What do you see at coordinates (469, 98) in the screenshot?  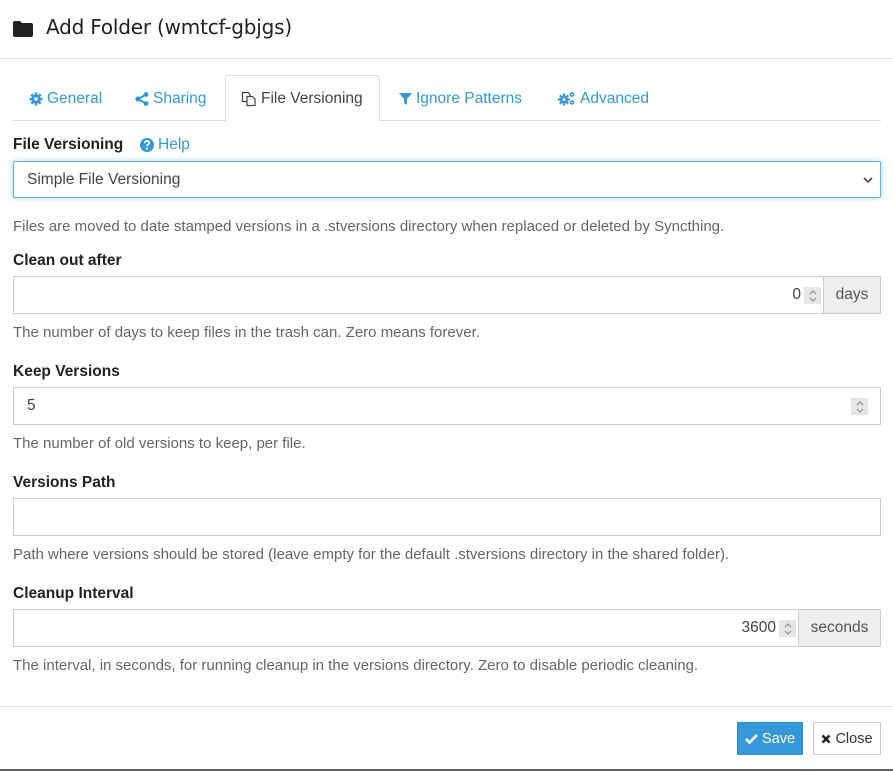 I see `tab-ignore-patterns-label: Ignore Patterns` at bounding box center [469, 98].